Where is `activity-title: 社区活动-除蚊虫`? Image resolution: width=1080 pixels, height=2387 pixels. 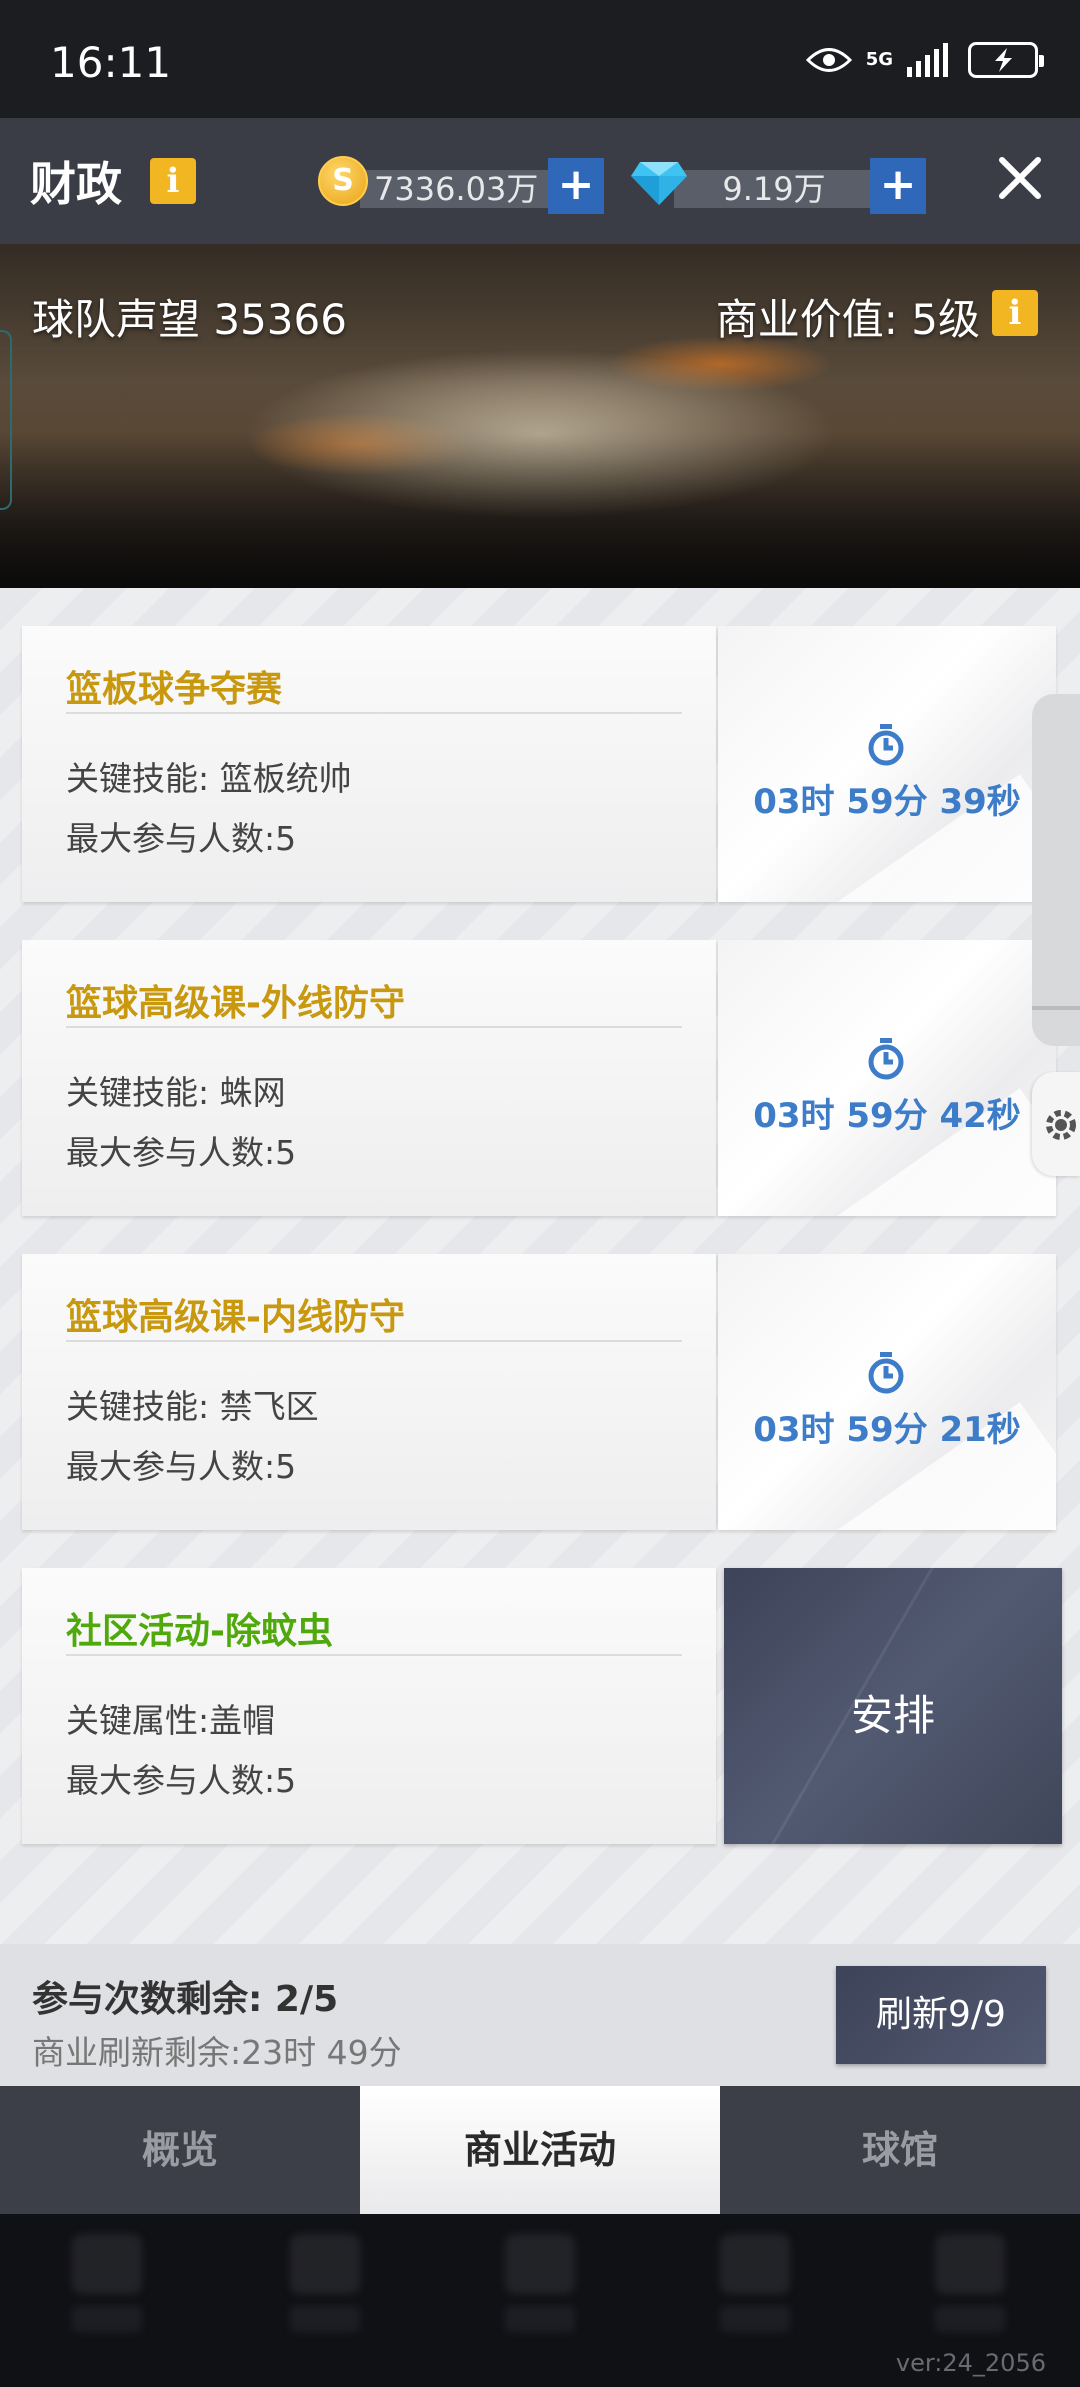 activity-title: 社区活动-除蚊虫 is located at coordinates (199, 1631).